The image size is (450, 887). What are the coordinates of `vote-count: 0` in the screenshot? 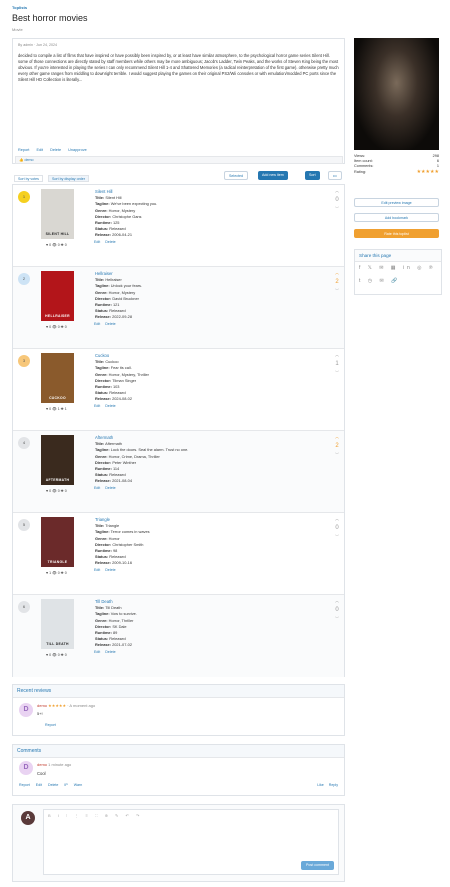 It's located at (337, 610).